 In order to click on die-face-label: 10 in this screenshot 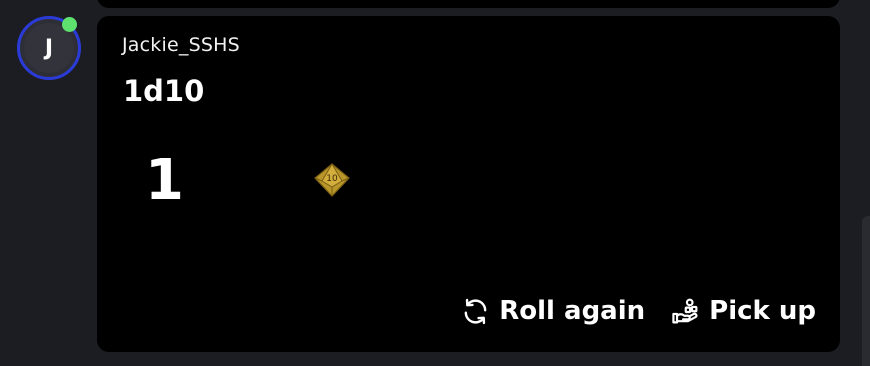, I will do `click(332, 179)`.